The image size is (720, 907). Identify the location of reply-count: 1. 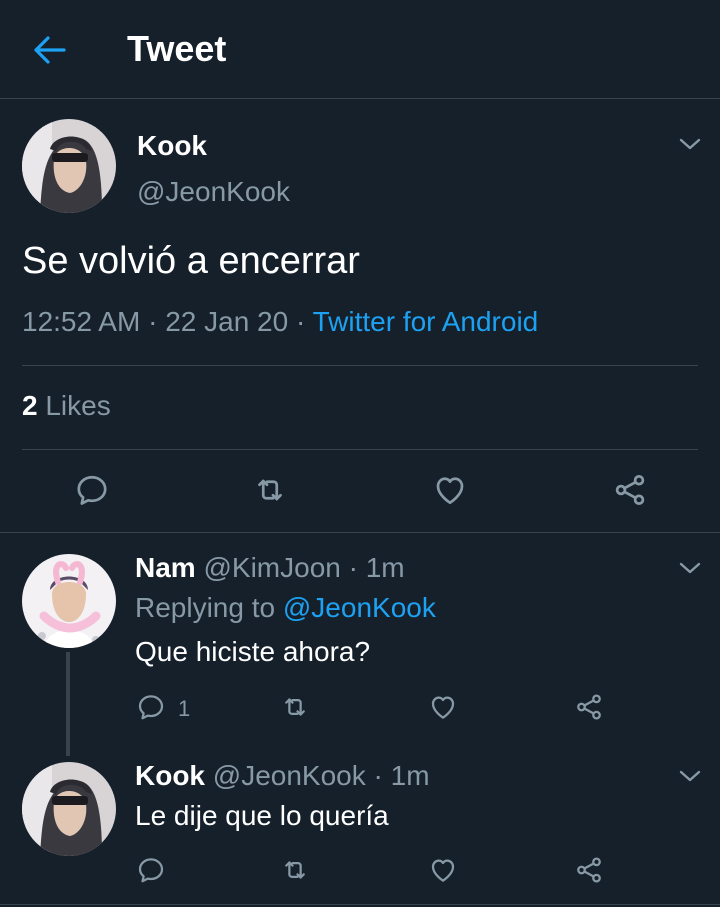
(184, 708).